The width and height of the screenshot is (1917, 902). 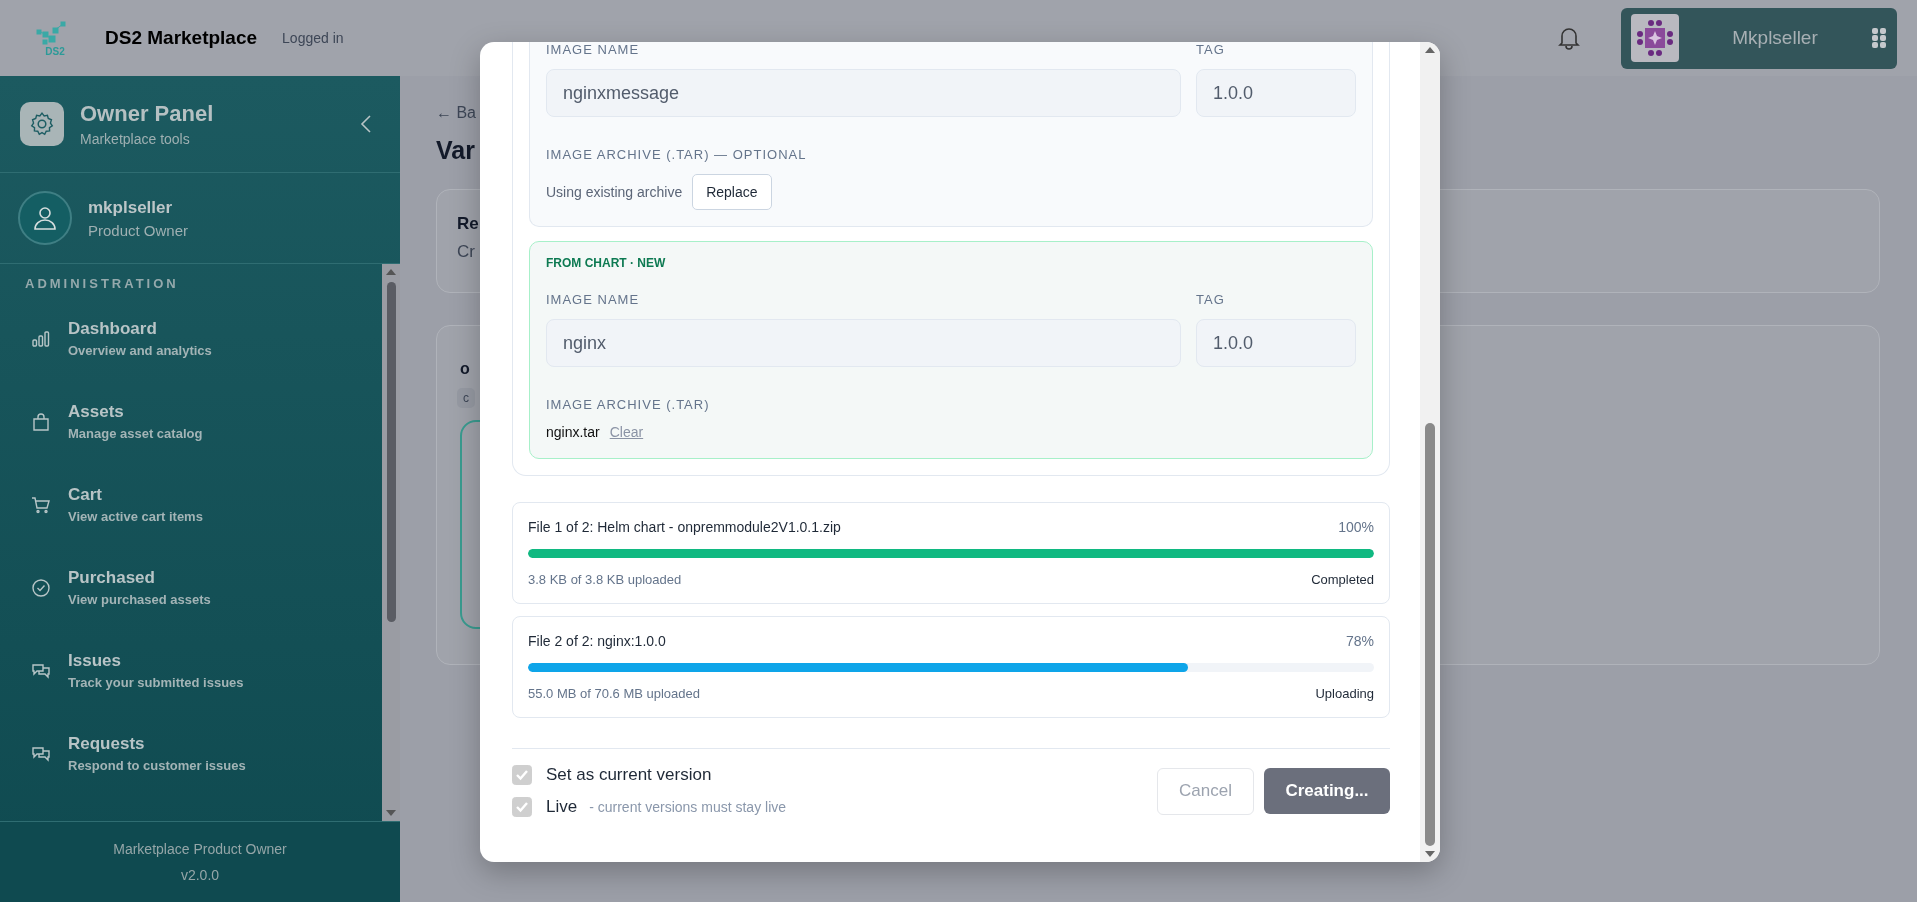 I want to click on shopping-bag-icon, so click(x=41, y=421).